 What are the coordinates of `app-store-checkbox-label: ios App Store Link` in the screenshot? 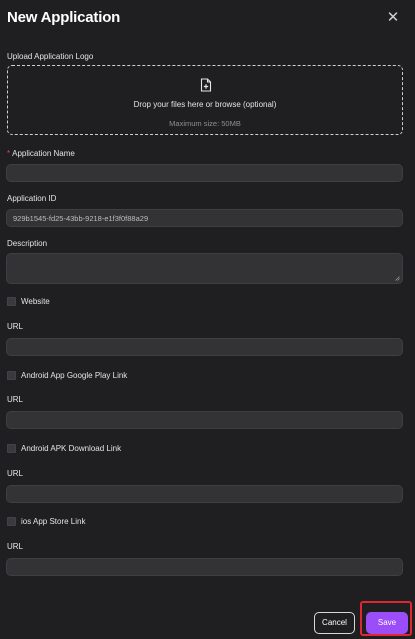 It's located at (53, 521).